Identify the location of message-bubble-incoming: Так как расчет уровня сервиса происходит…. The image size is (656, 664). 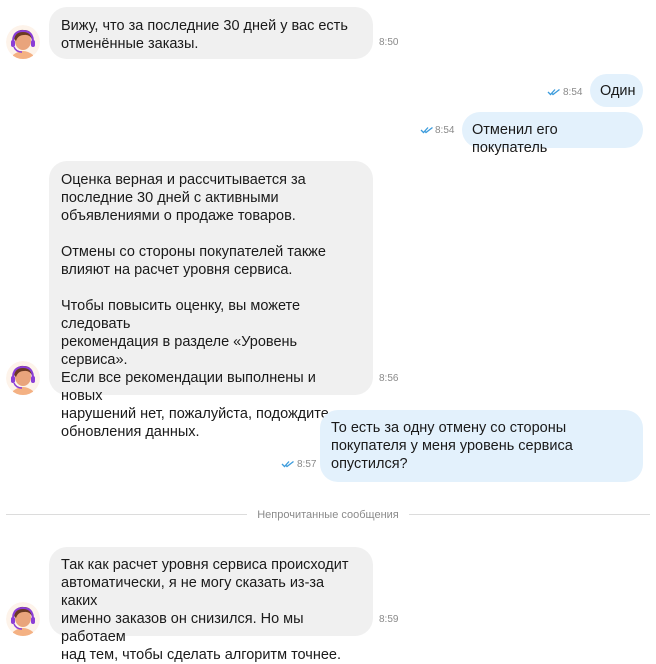
(211, 605).